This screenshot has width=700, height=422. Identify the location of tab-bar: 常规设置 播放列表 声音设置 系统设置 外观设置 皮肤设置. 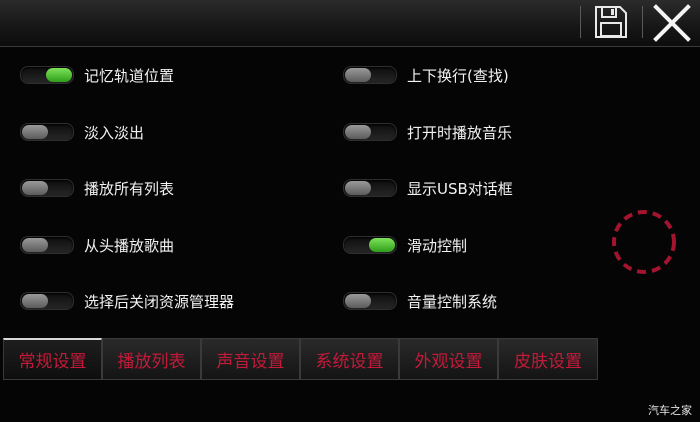
(350, 360).